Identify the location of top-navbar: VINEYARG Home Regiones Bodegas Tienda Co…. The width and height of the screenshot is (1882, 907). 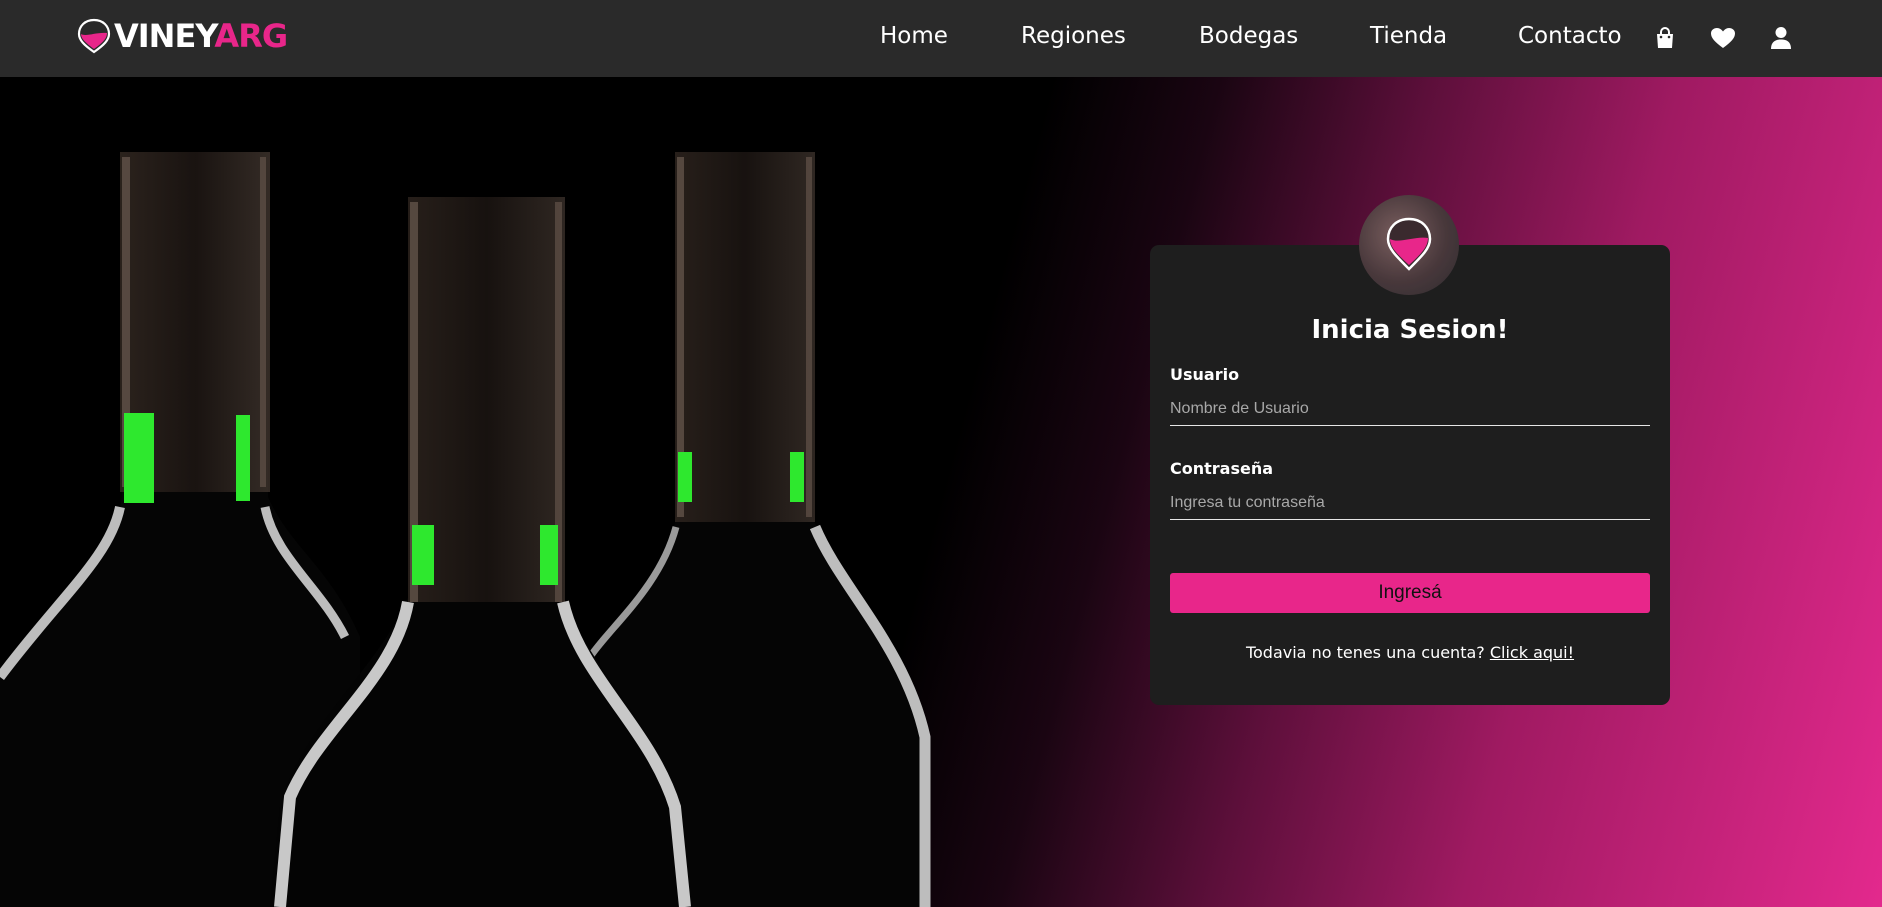
(941, 38).